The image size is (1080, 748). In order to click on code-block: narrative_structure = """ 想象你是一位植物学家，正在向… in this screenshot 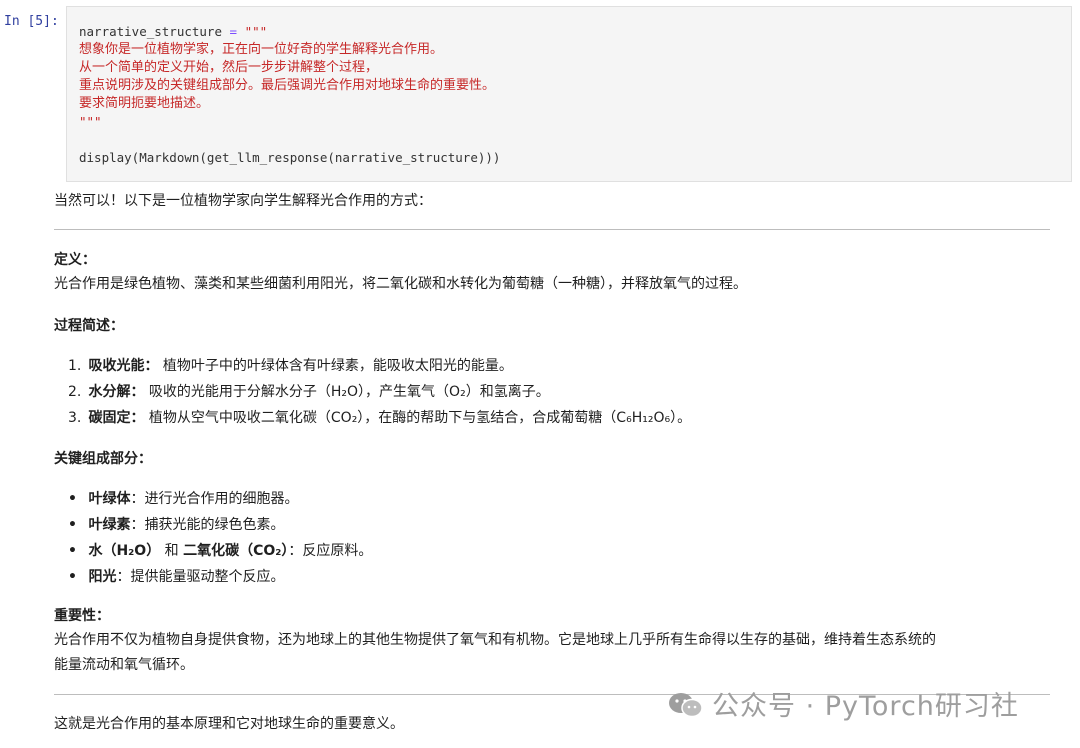, I will do `click(289, 95)`.